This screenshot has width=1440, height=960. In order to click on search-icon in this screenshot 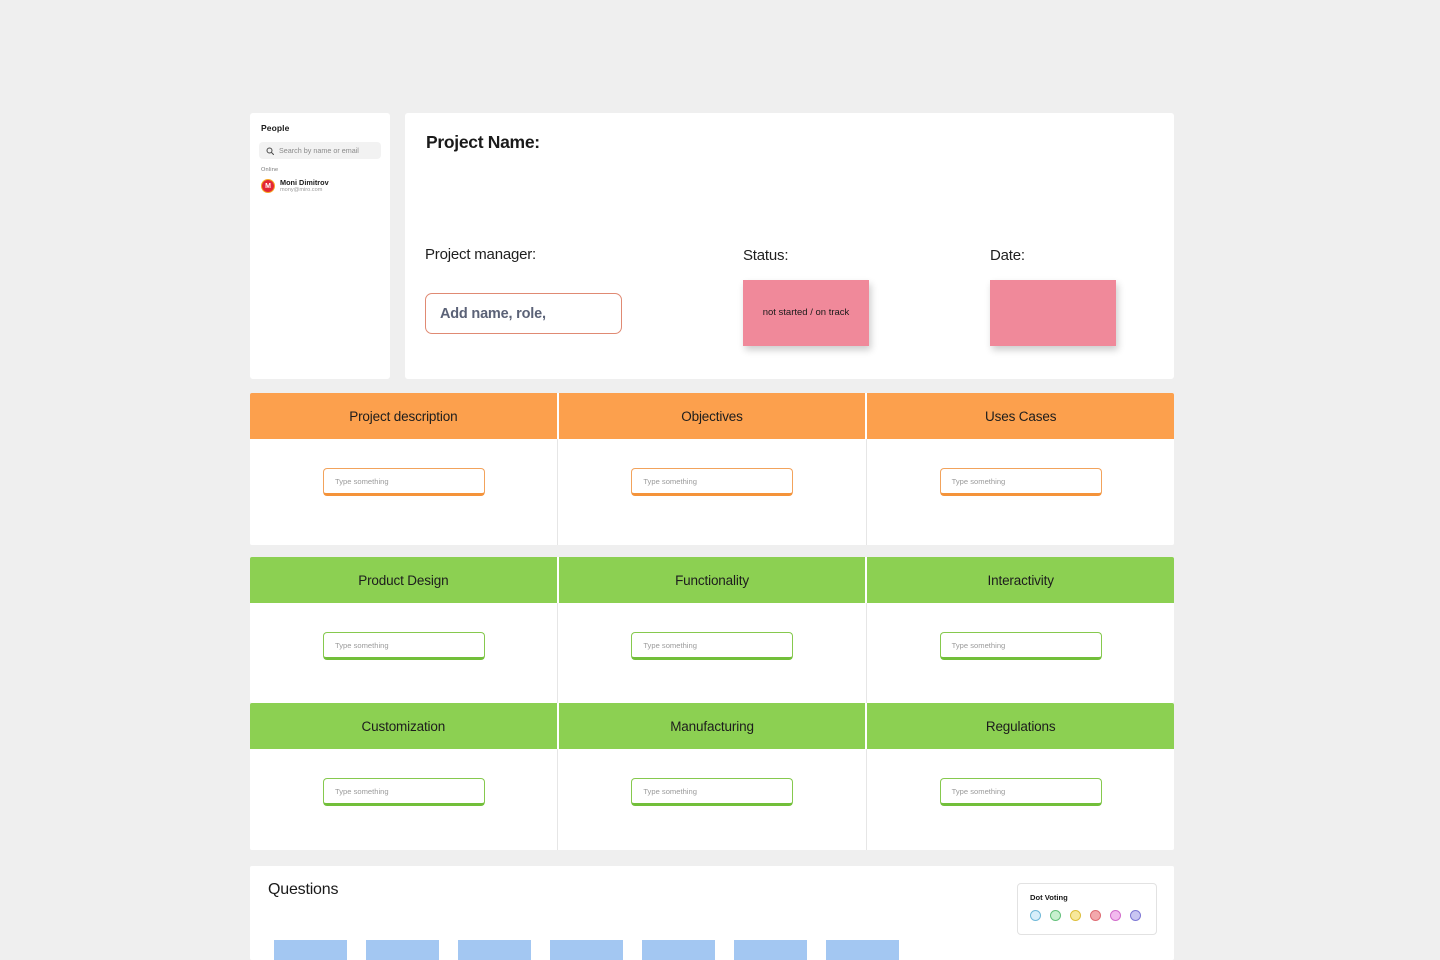, I will do `click(270, 151)`.